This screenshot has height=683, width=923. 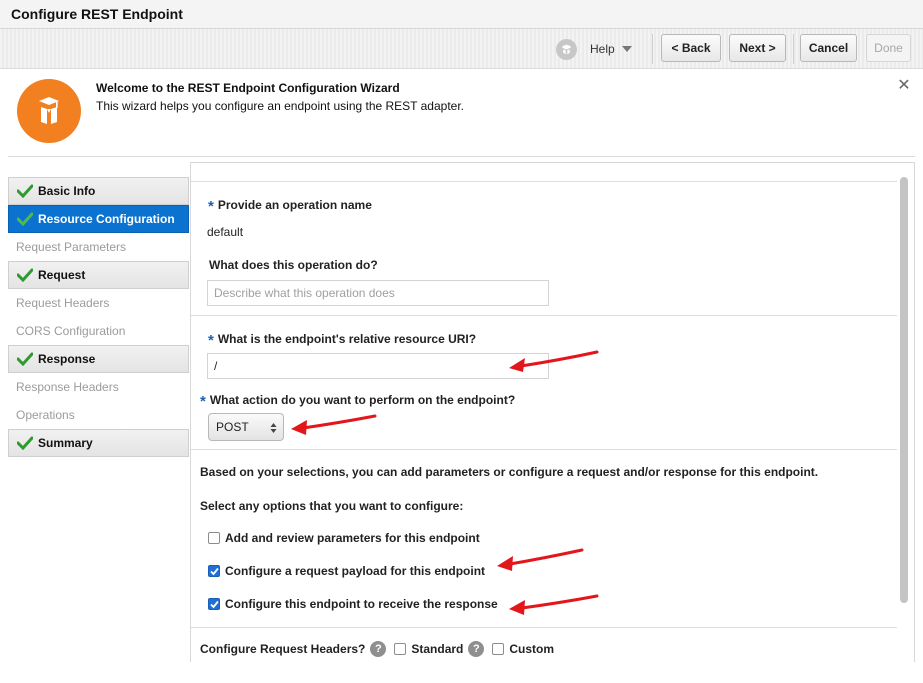 I want to click on nav-item-label: Request, so click(x=62, y=275).